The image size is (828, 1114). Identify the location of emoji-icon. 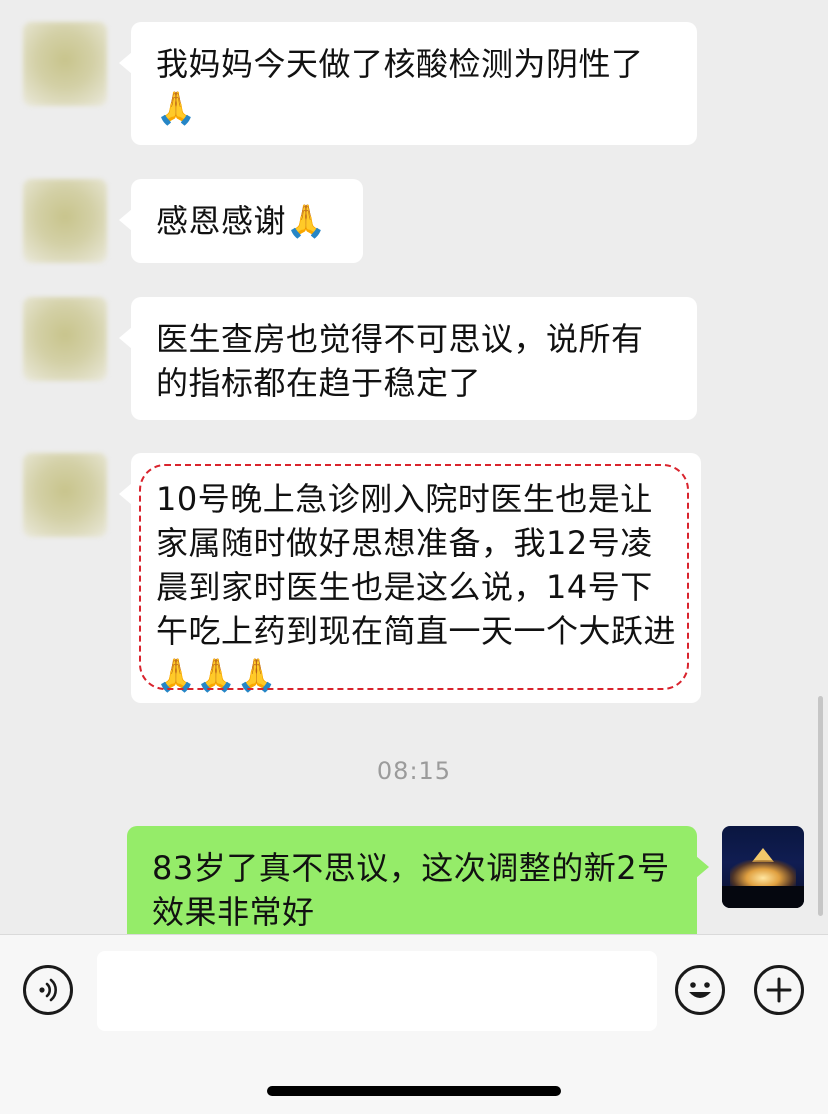
(700, 990).